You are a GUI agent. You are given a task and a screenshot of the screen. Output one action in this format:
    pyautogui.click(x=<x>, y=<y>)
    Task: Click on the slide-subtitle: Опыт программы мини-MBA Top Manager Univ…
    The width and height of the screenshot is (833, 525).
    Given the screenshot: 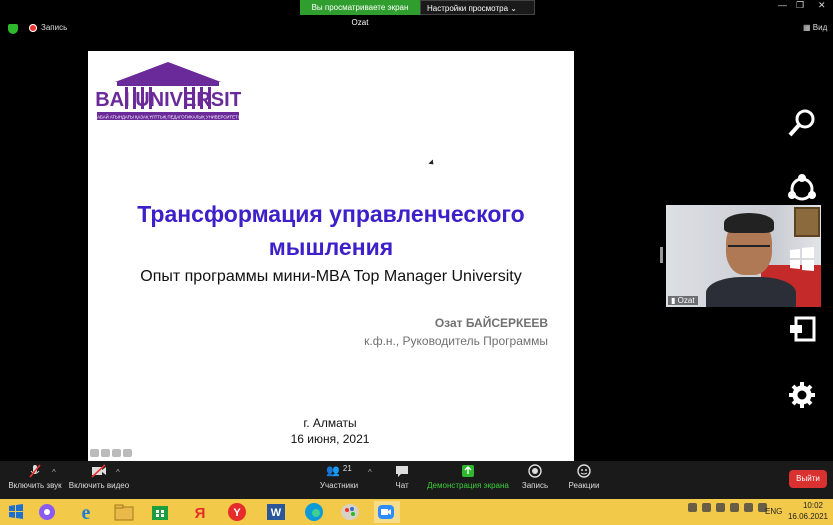 What is the action you would take?
    pyautogui.click(x=331, y=276)
    